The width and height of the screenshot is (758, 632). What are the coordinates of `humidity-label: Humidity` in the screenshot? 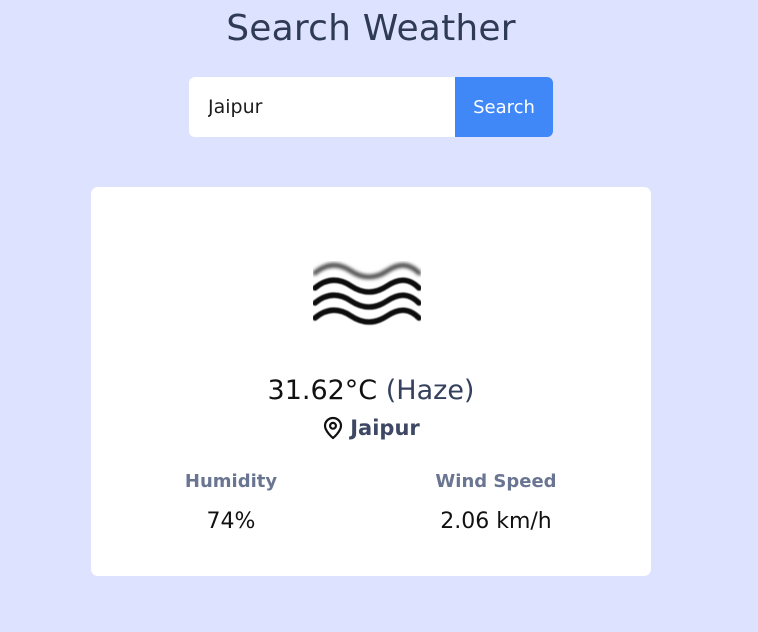 It's located at (231, 481).